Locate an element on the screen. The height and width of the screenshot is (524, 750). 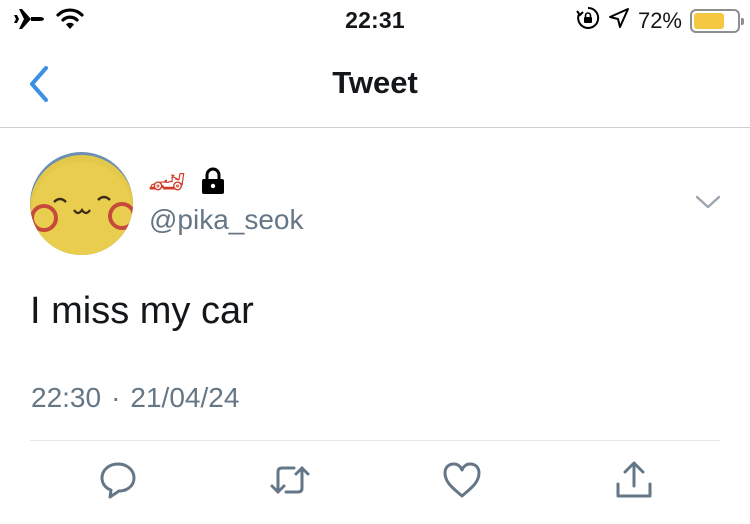
reply-icon is located at coordinates (118, 480).